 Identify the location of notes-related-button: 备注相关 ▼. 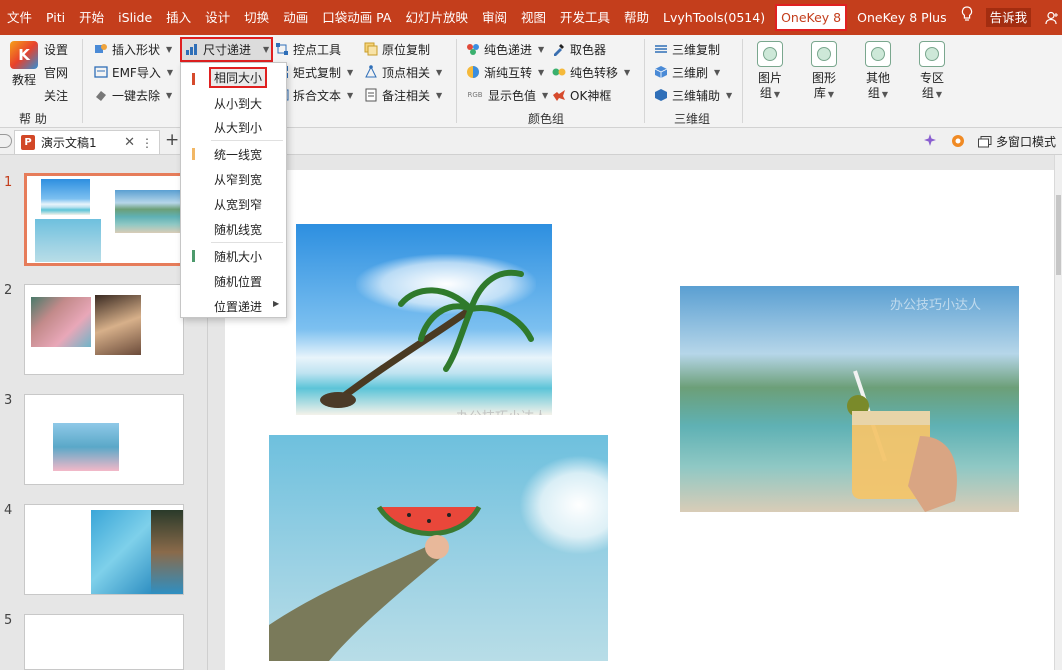
(403, 95).